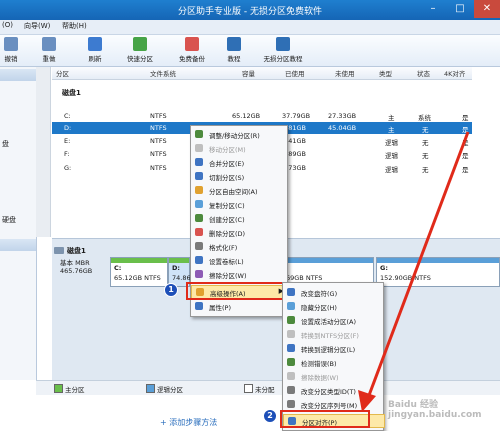 The height and width of the screenshot is (431, 500). I want to click on annotation-arrow, so click(414, 271).